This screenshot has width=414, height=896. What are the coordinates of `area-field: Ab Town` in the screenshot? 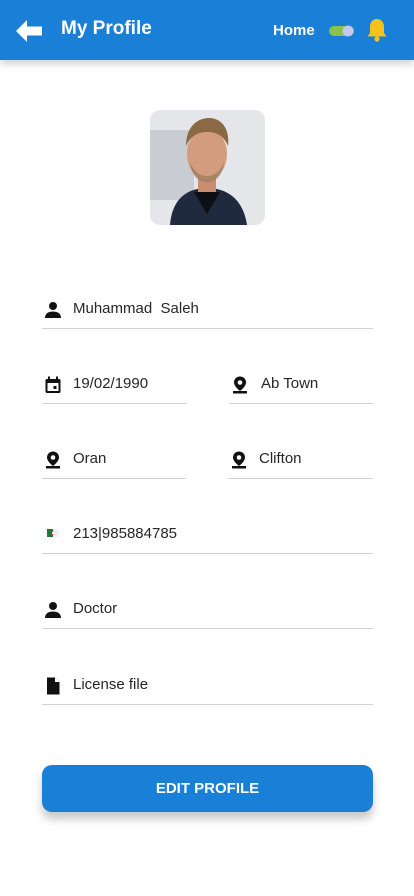 It's located at (301, 388).